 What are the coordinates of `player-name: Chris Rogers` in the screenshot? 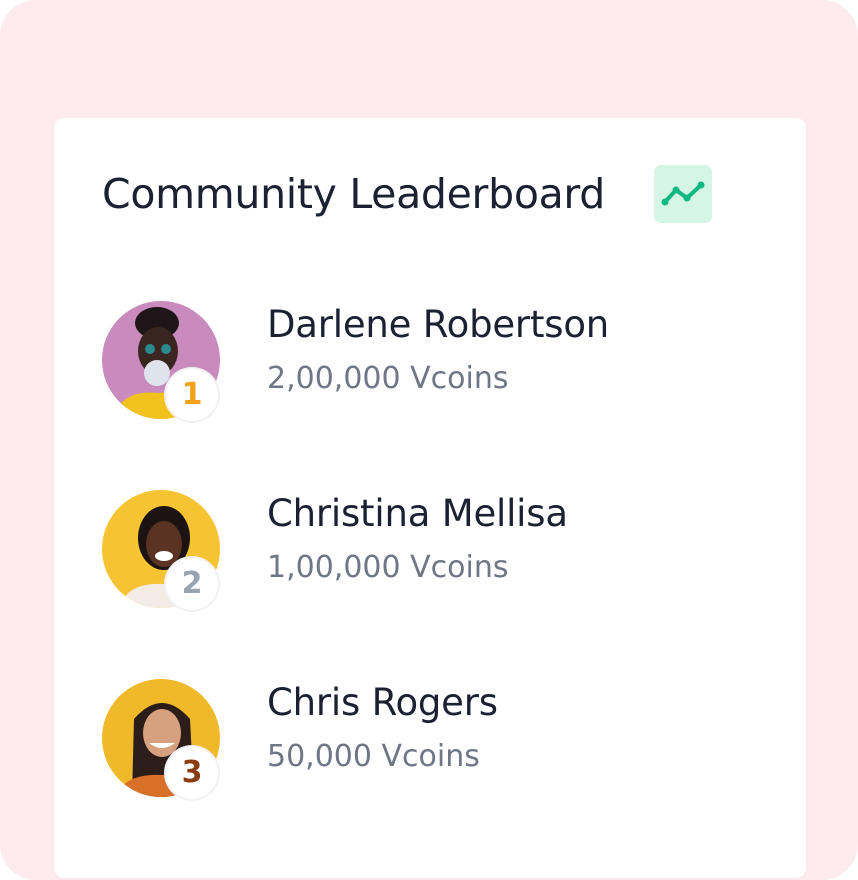 It's located at (382, 702).